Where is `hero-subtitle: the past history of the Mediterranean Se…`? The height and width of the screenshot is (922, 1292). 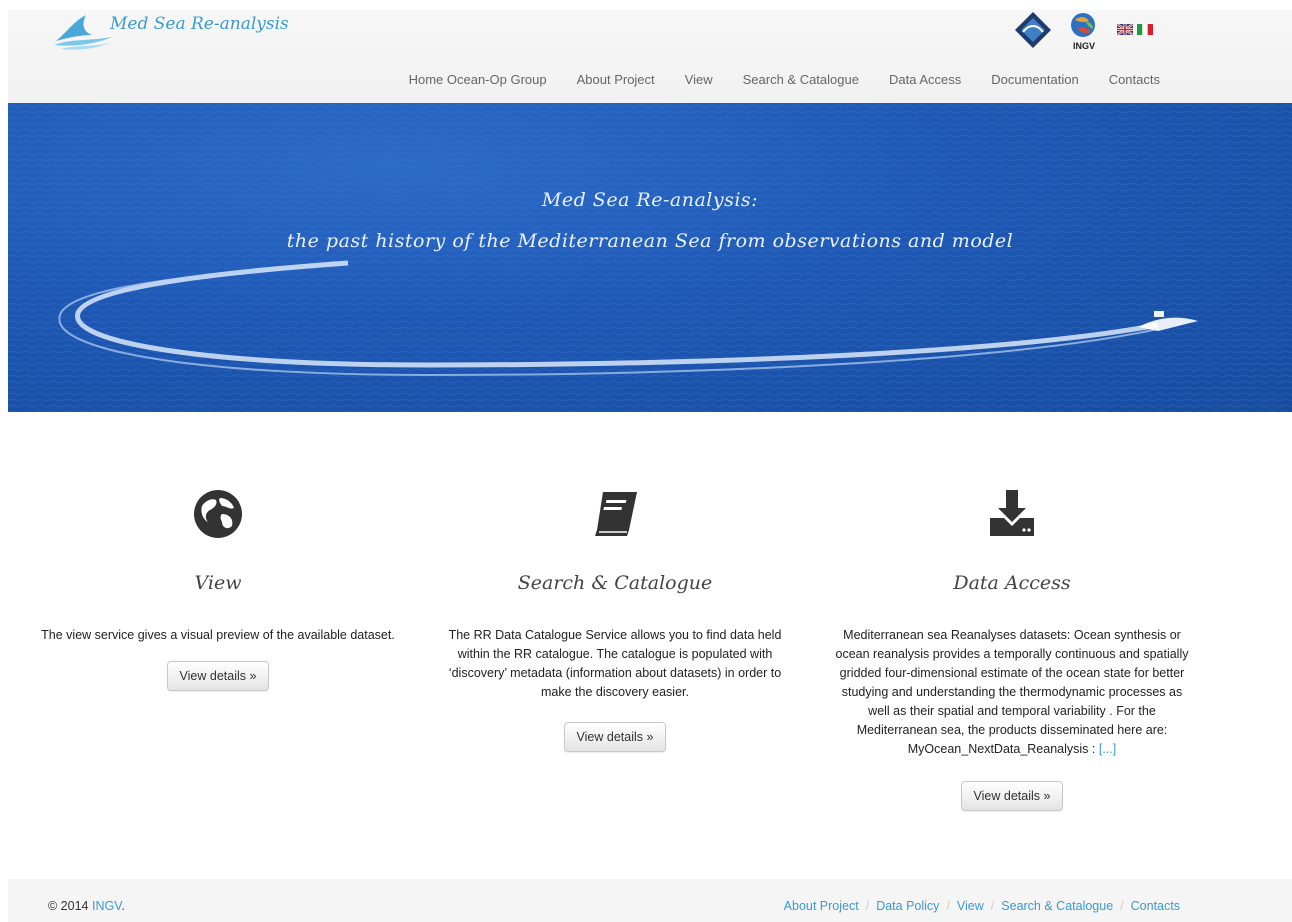
hero-subtitle: the past history of the Mediterranean Se… is located at coordinates (650, 241).